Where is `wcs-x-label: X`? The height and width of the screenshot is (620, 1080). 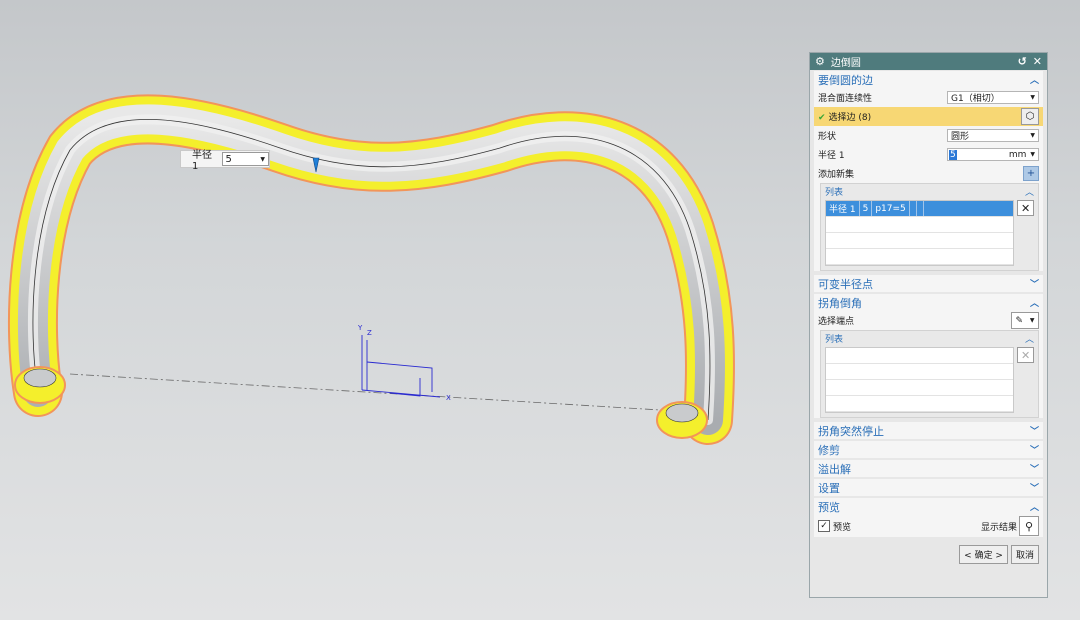
wcs-x-label: X is located at coordinates (448, 398).